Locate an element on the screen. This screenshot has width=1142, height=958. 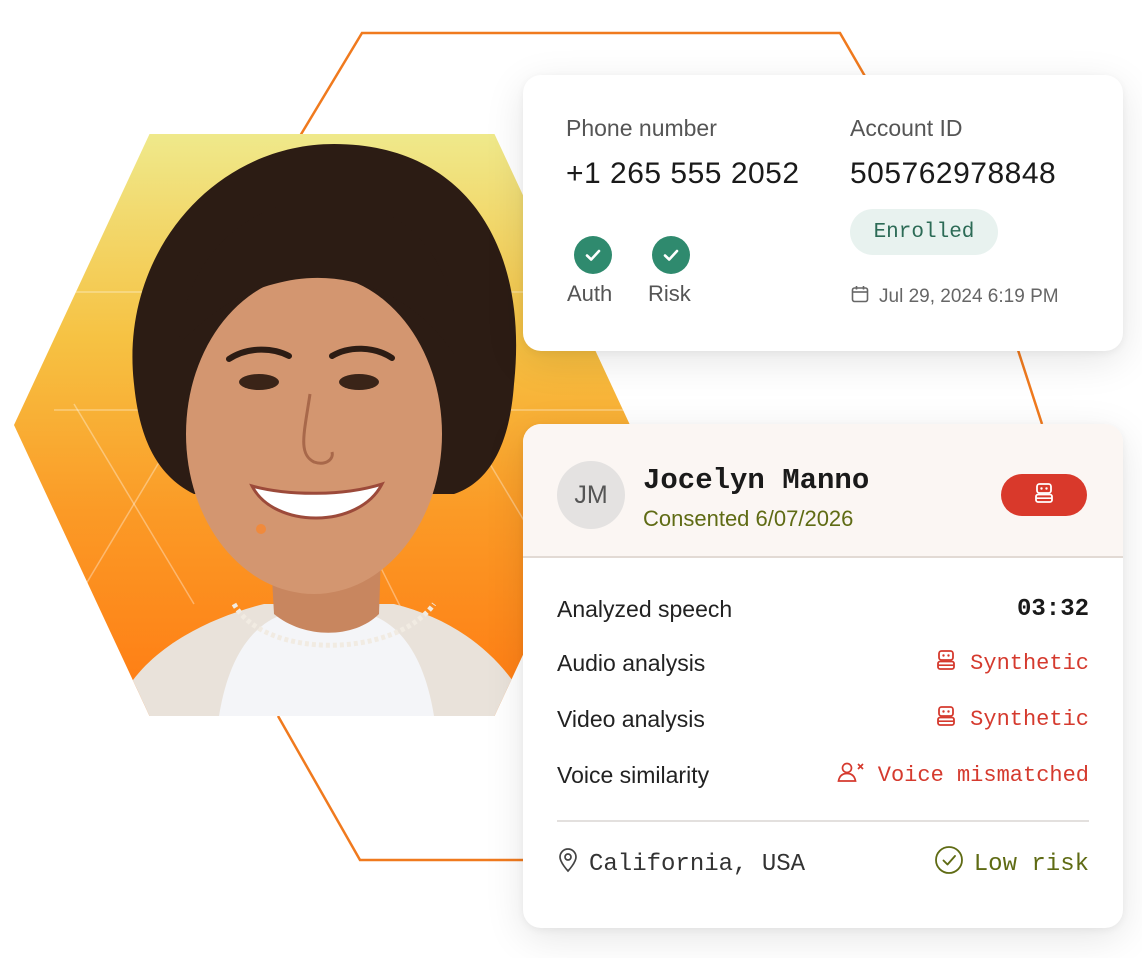
video-analysis-result: Synthetic is located at coordinates (1011, 719).